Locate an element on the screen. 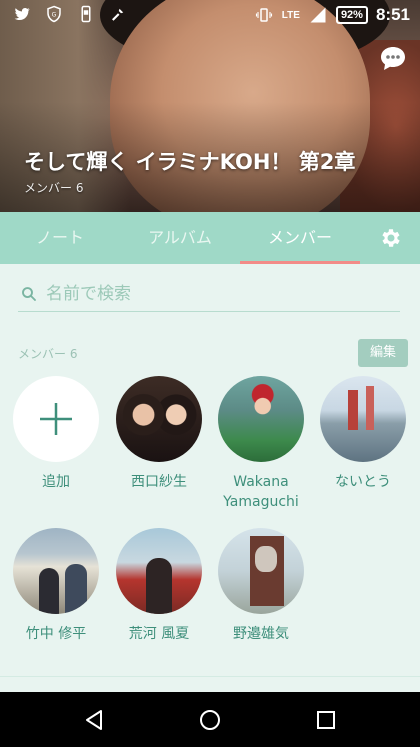  member-name: 荒河 風夏 is located at coordinates (159, 634).